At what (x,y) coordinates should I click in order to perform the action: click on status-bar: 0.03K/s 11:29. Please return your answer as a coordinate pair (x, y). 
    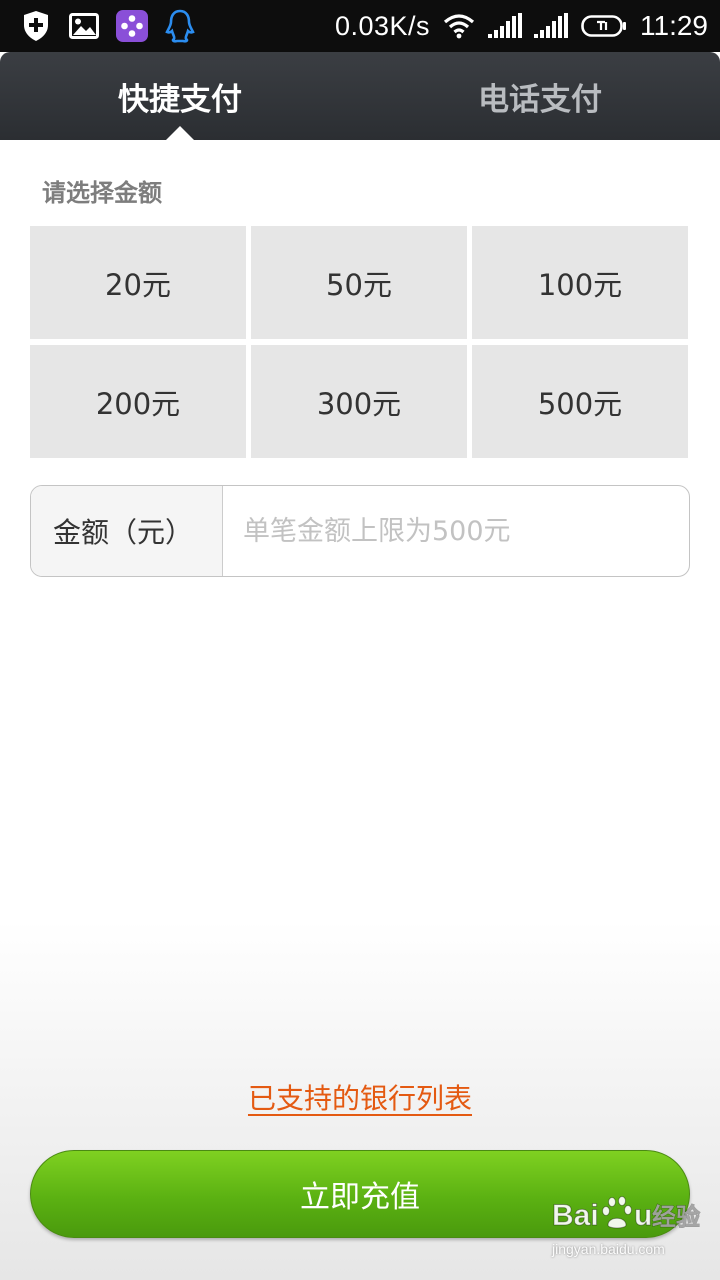
    Looking at the image, I should click on (360, 26).